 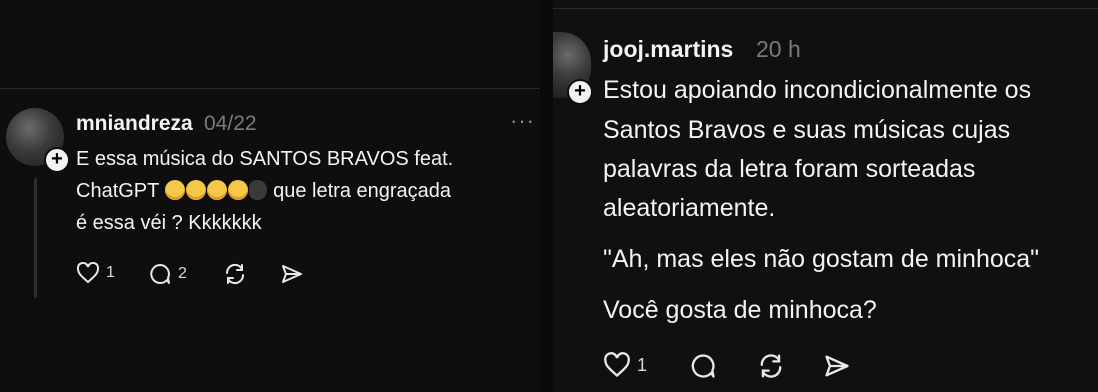 I want to click on post-question-line: Você gosta de minhoca?, so click(x=740, y=310).